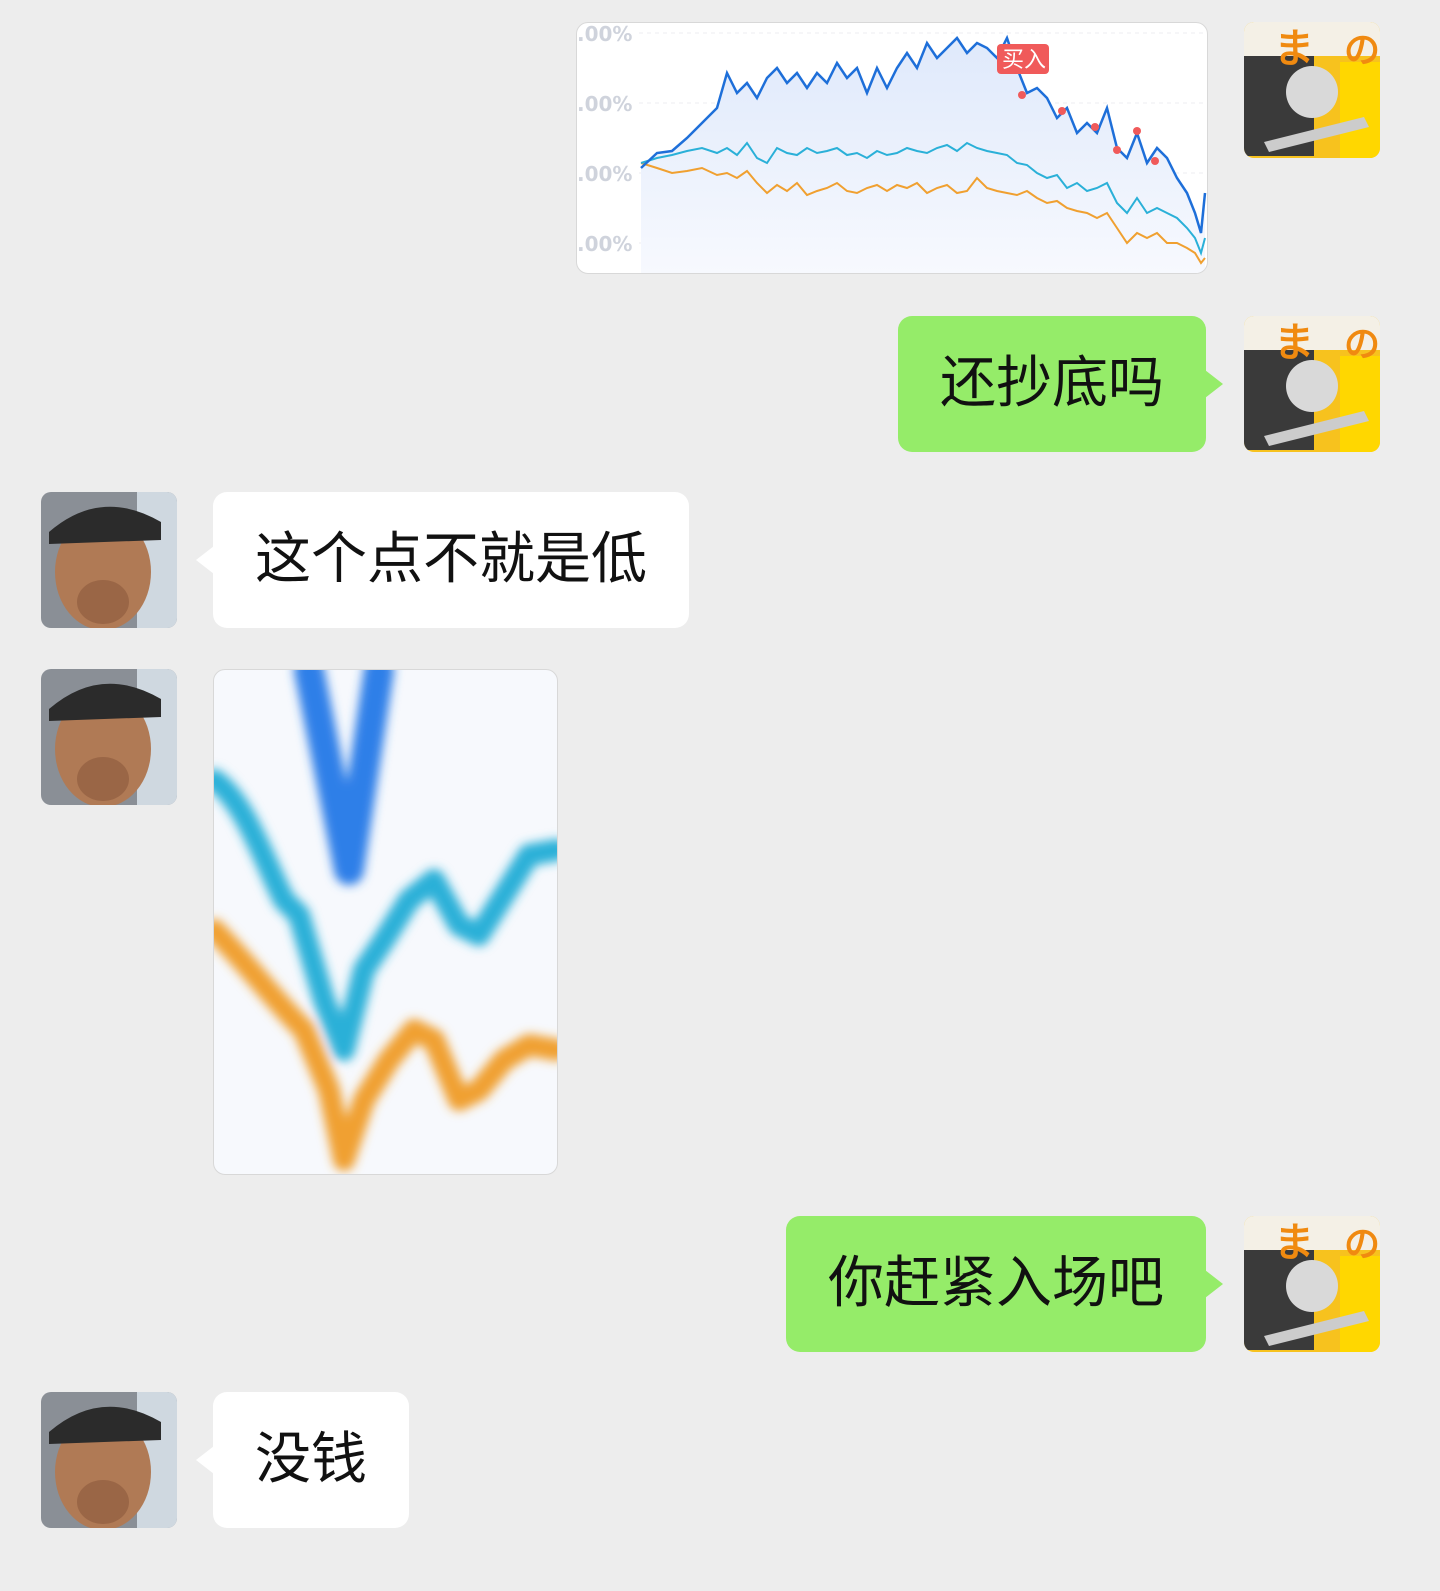  I want to click on incoming-message-bubble: 这个点不就是低, so click(442, 560).